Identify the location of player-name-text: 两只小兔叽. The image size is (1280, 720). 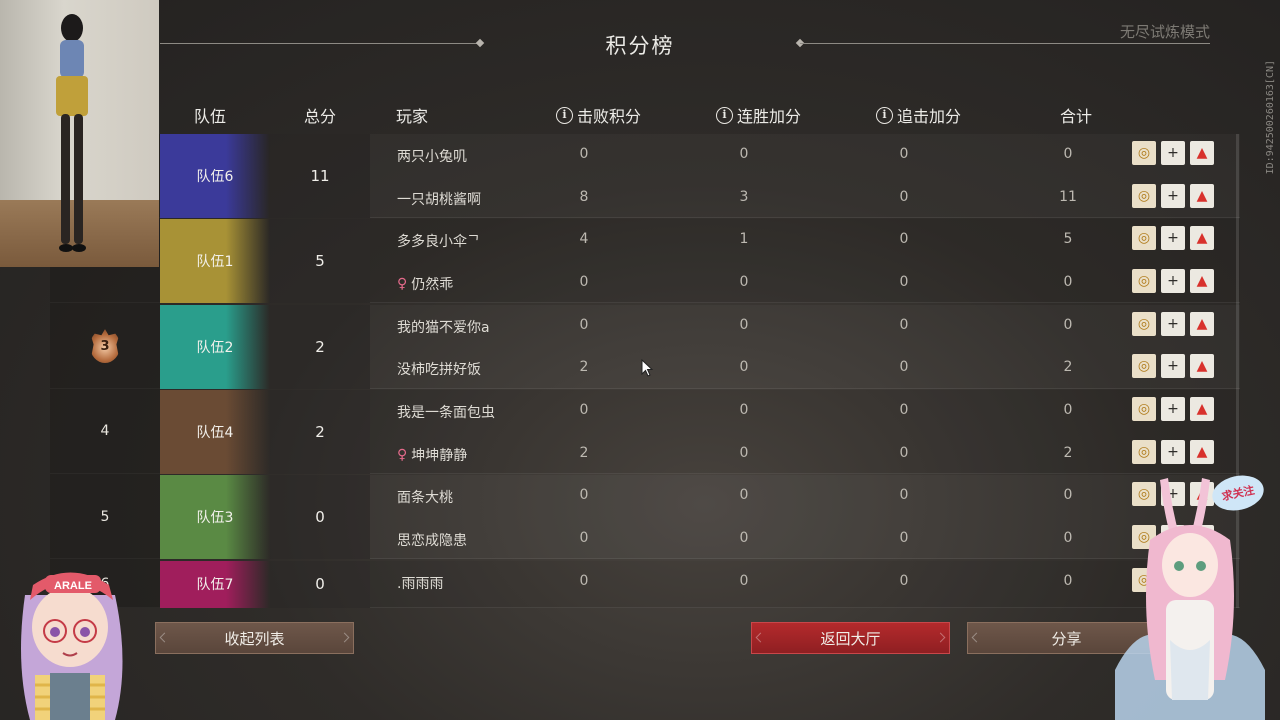
(432, 157).